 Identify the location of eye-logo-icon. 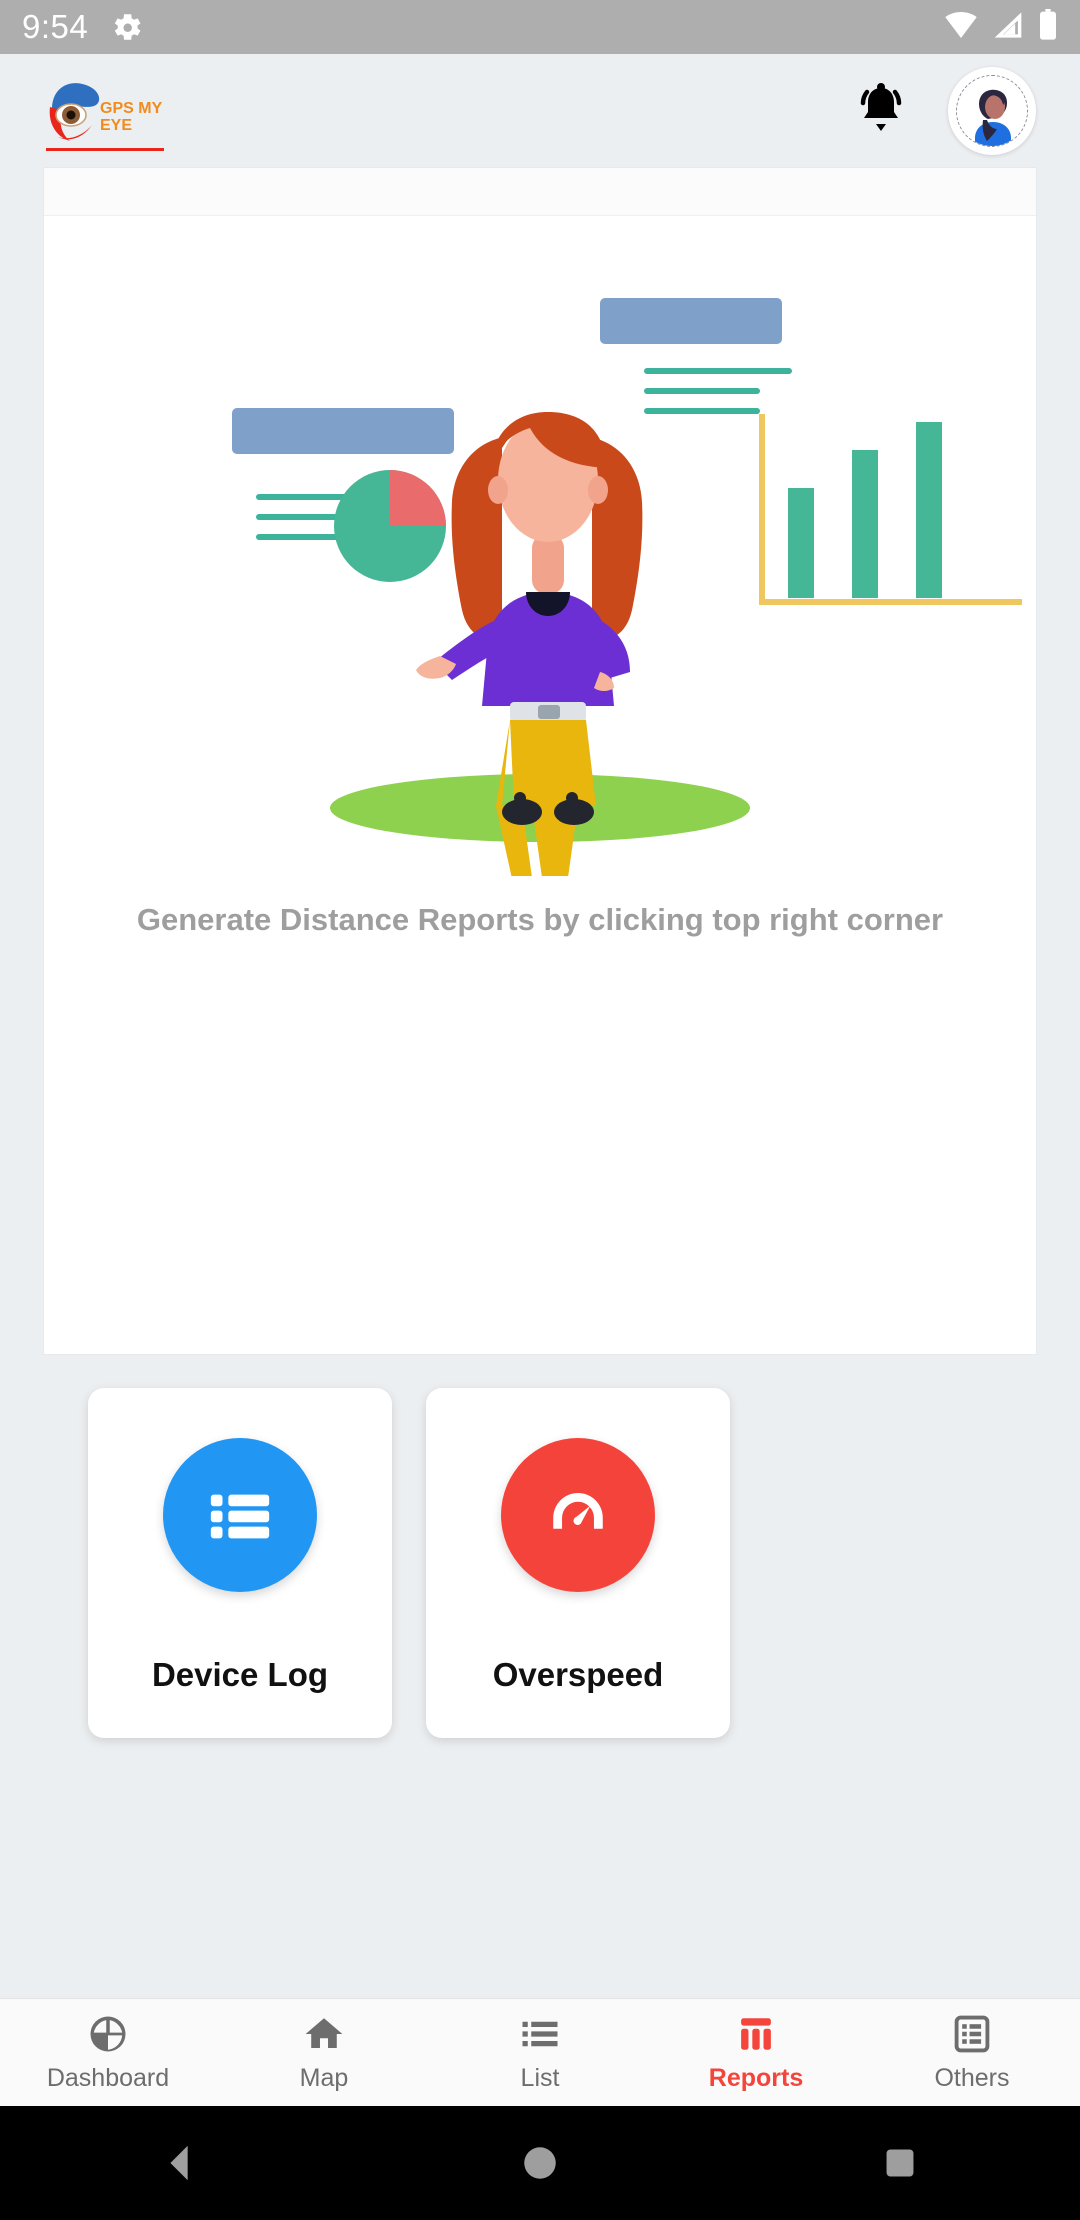
(75, 111).